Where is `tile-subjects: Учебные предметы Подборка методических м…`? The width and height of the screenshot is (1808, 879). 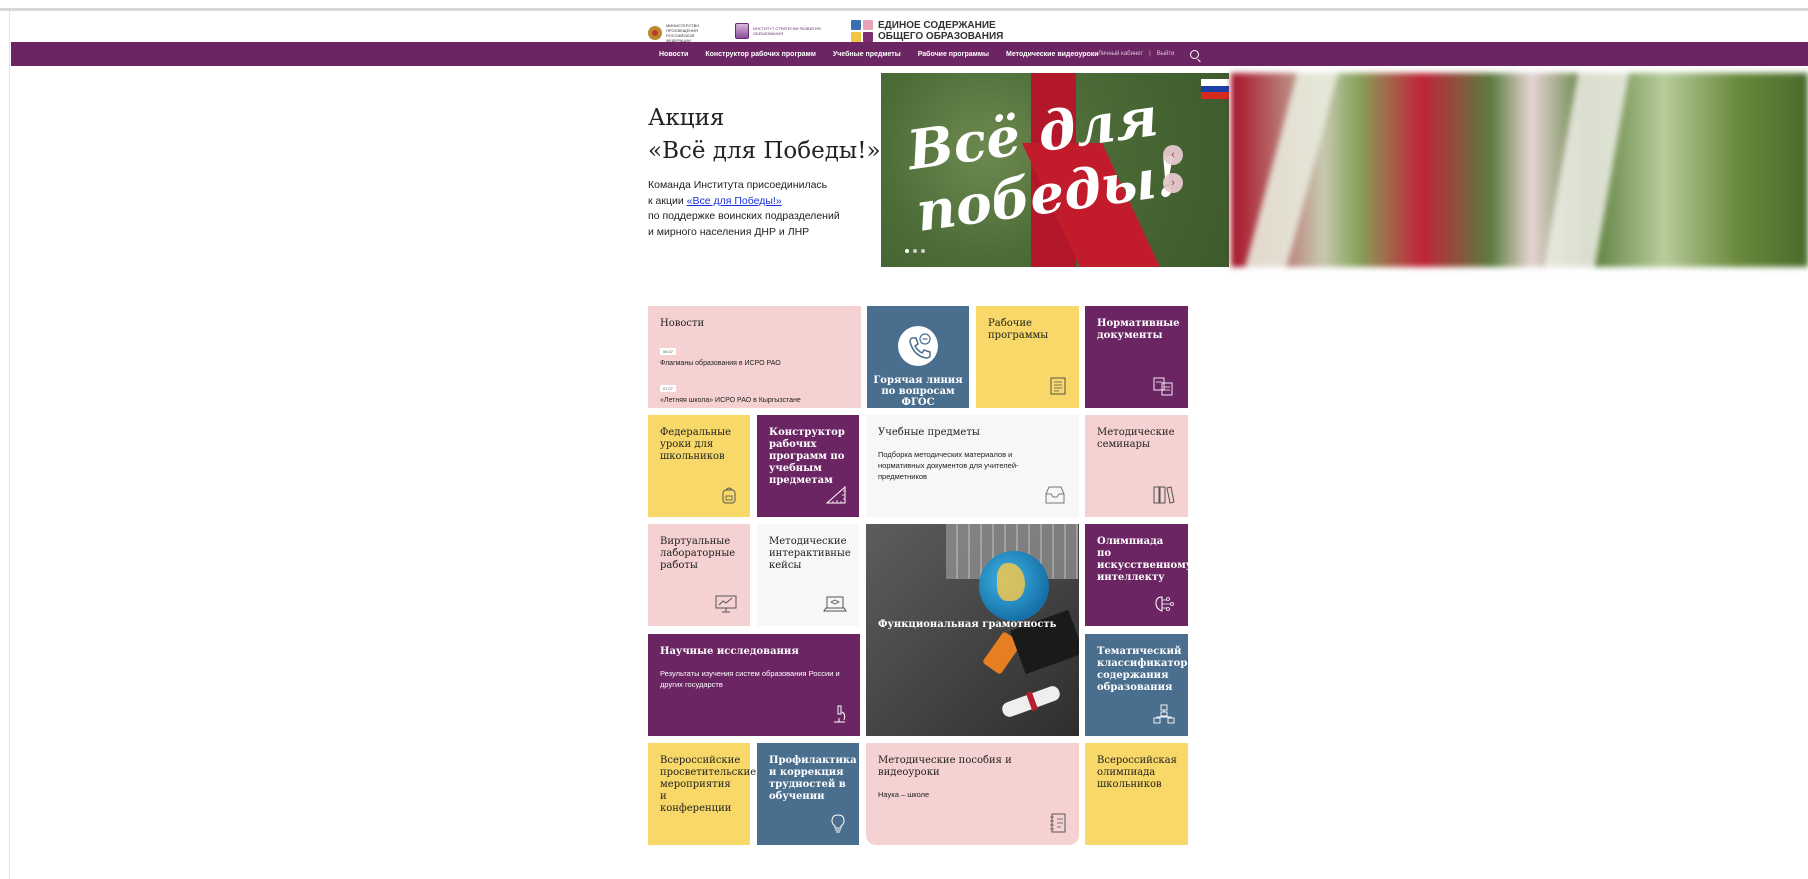 tile-subjects: Учебные предметы Подборка методических м… is located at coordinates (972, 466).